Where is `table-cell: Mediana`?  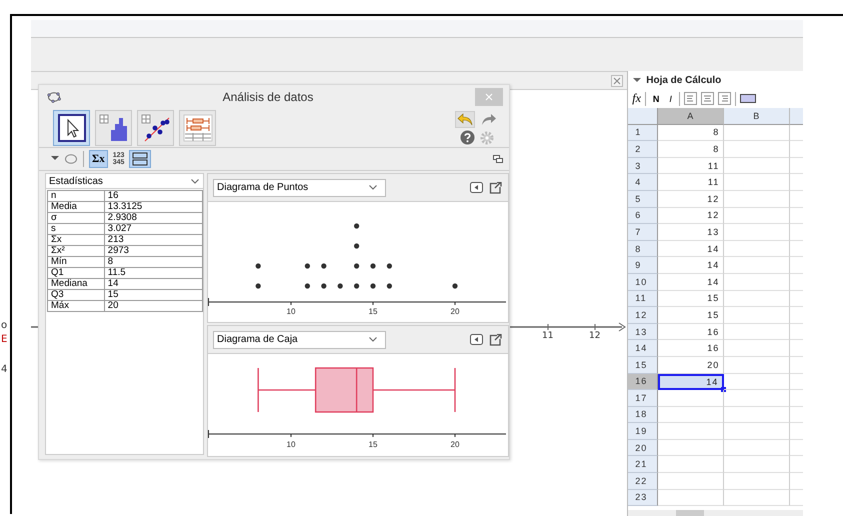
table-cell: Mediana is located at coordinates (76, 284).